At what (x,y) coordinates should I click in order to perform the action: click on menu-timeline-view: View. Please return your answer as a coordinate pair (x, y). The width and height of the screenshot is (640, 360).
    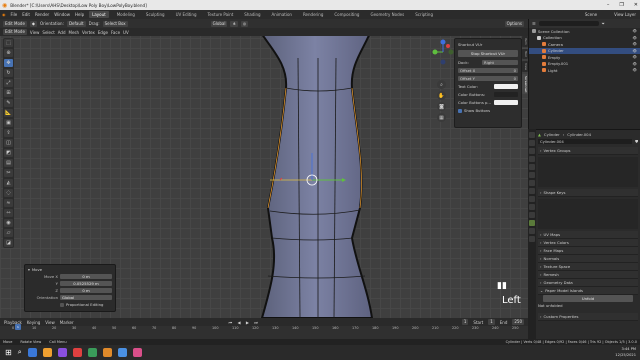
    Looking at the image, I should click on (50, 322).